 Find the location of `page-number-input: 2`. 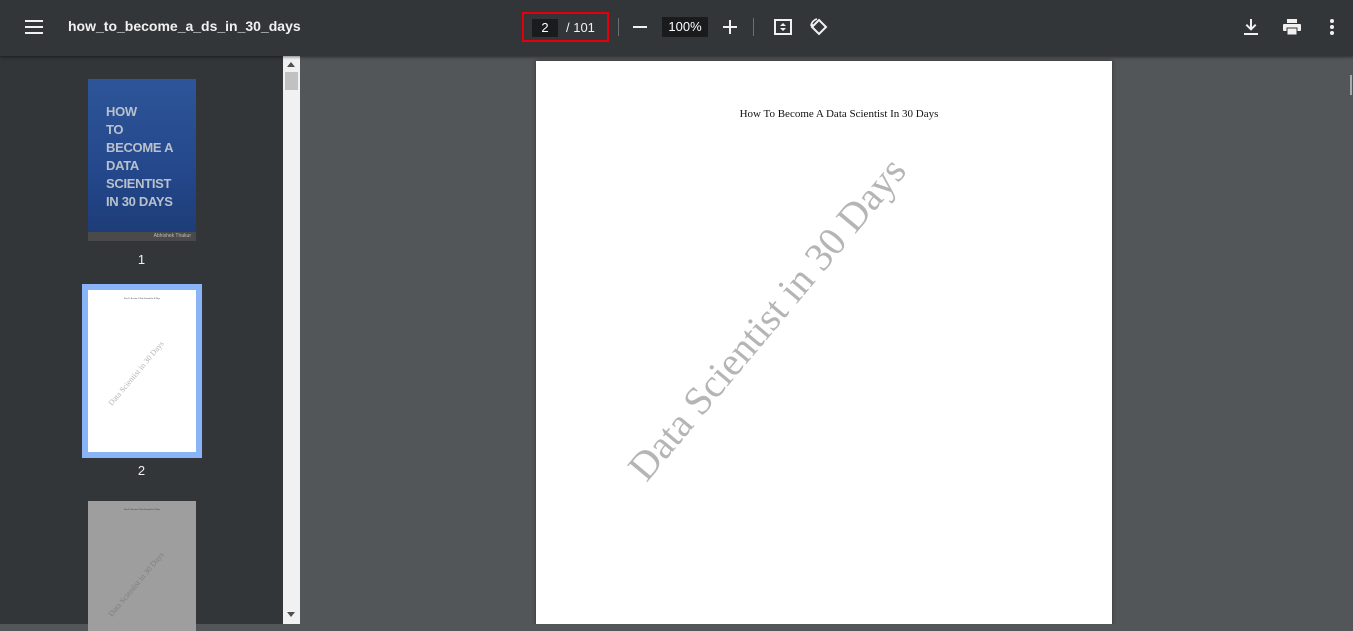

page-number-input: 2 is located at coordinates (545, 28).